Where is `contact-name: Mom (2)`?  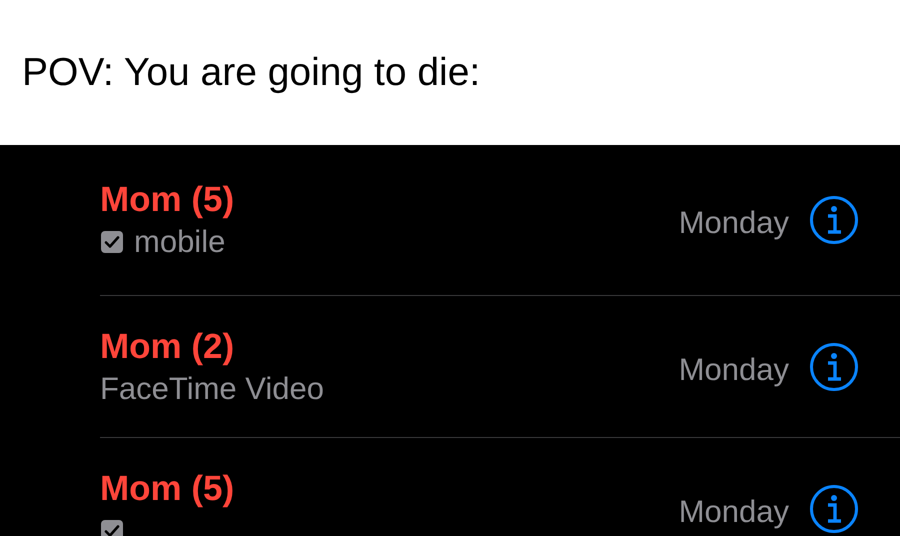 contact-name: Mom (2) is located at coordinates (168, 346).